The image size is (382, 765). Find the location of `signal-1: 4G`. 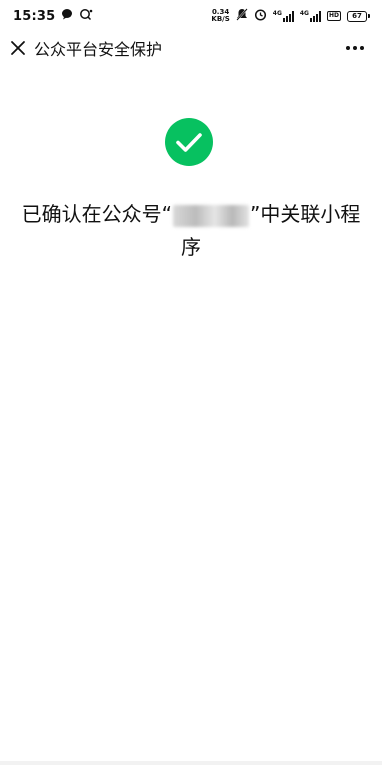

signal-1: 4G is located at coordinates (283, 15).